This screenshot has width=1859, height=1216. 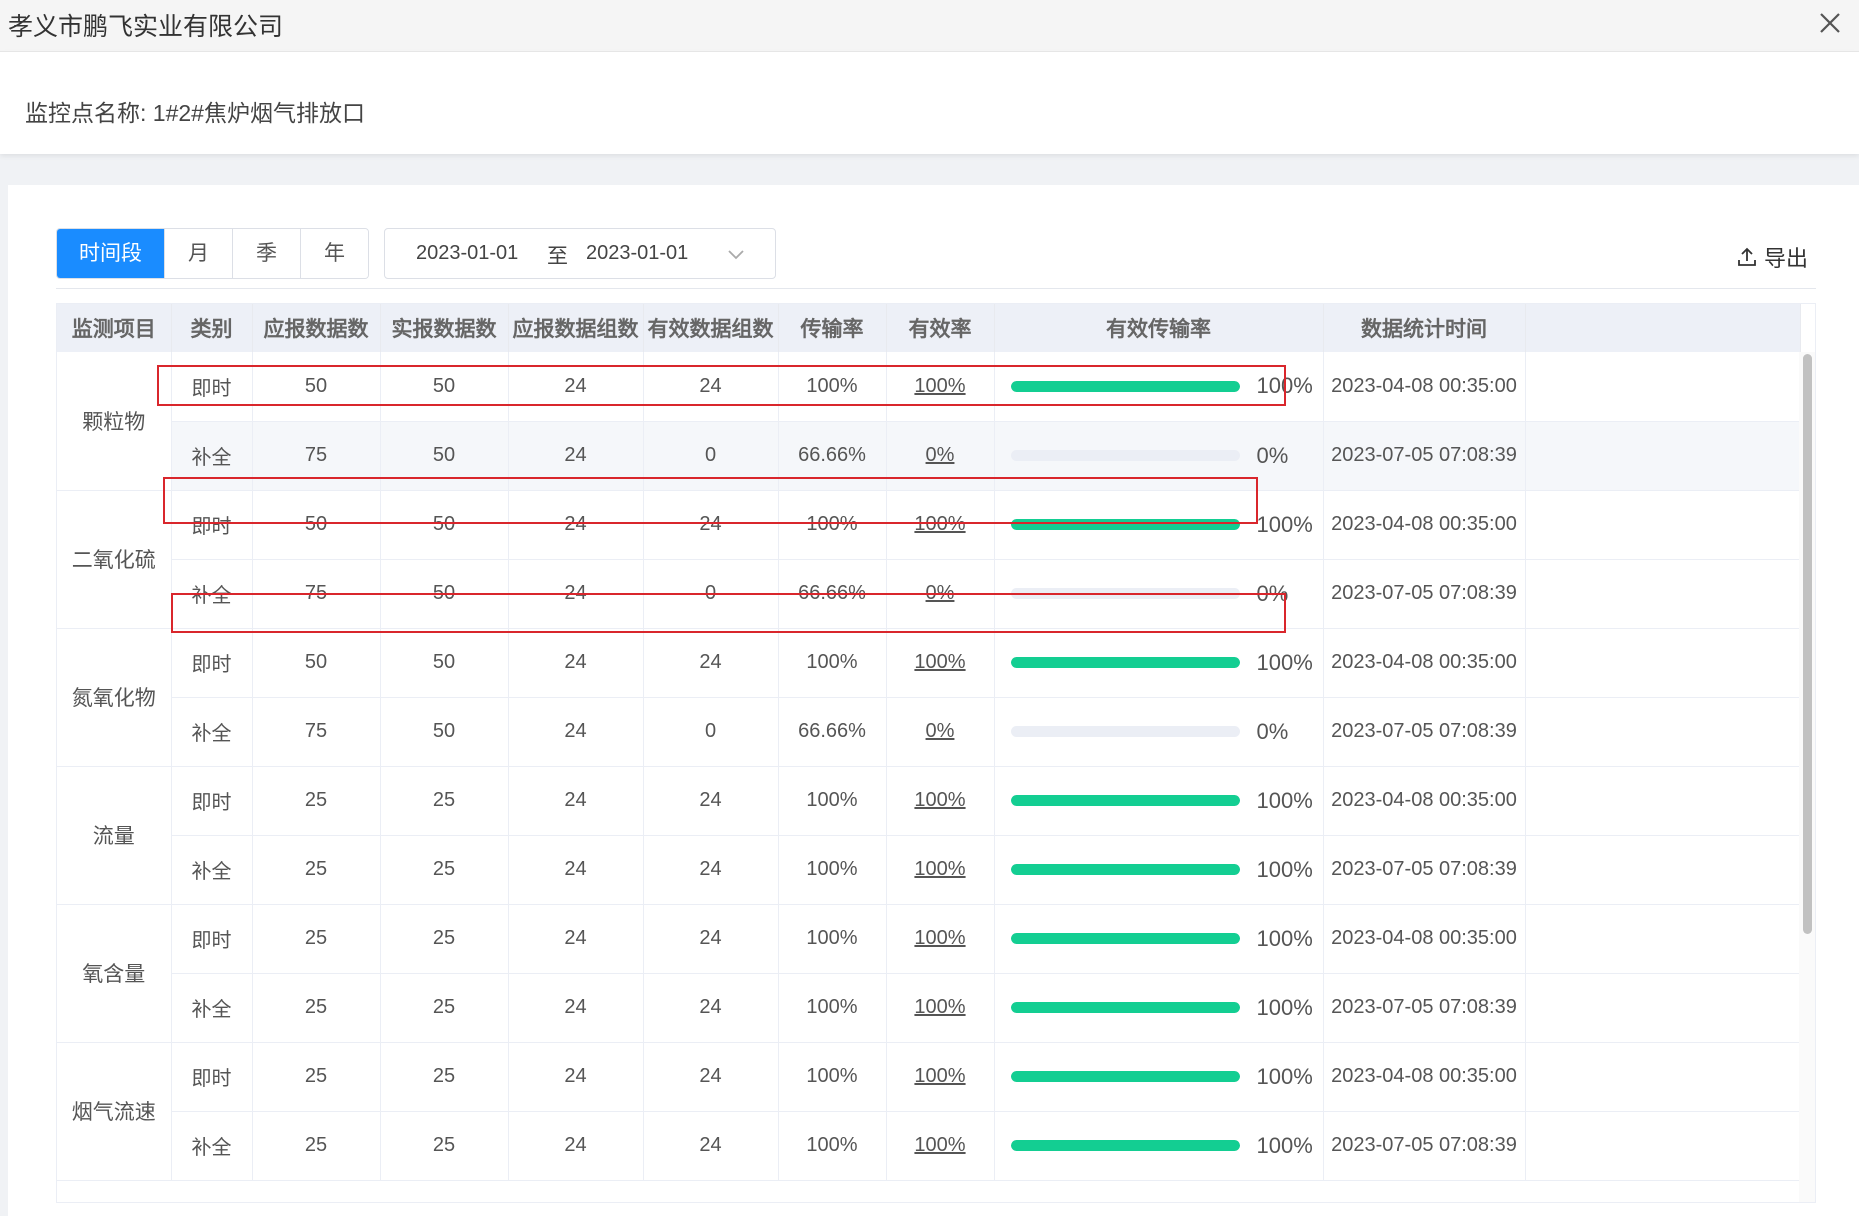 What do you see at coordinates (929, 26) in the screenshot?
I see `window-titlebar: 孝义市鹏飞实业有限公司` at bounding box center [929, 26].